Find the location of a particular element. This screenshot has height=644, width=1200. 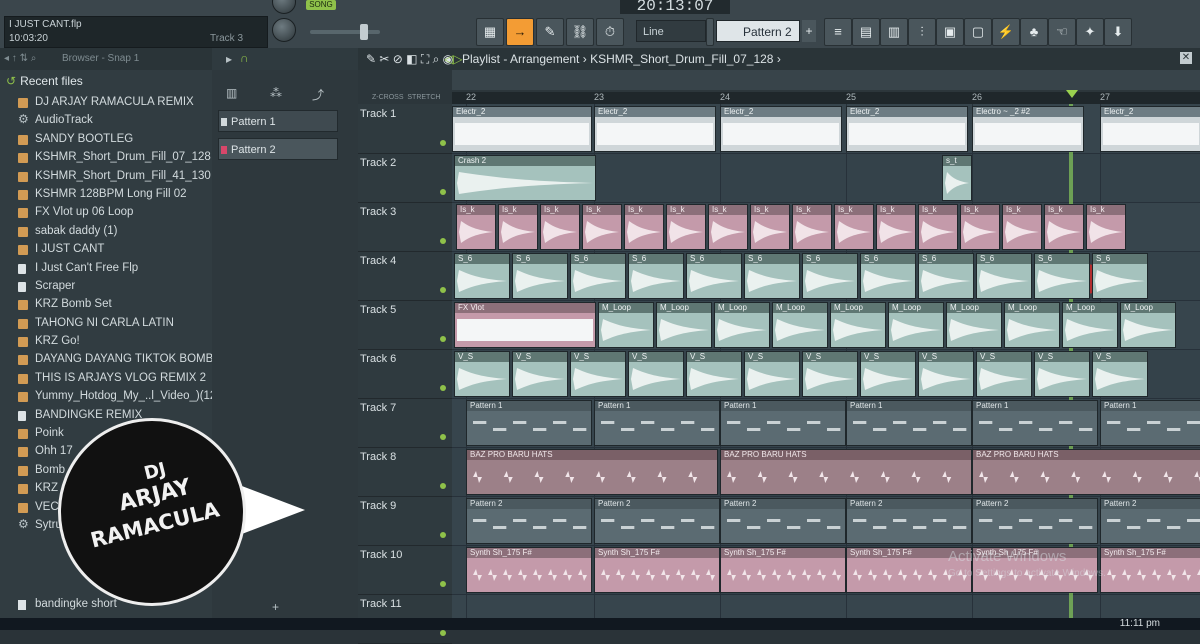

track-header: Track 4 is located at coordinates (405, 276).